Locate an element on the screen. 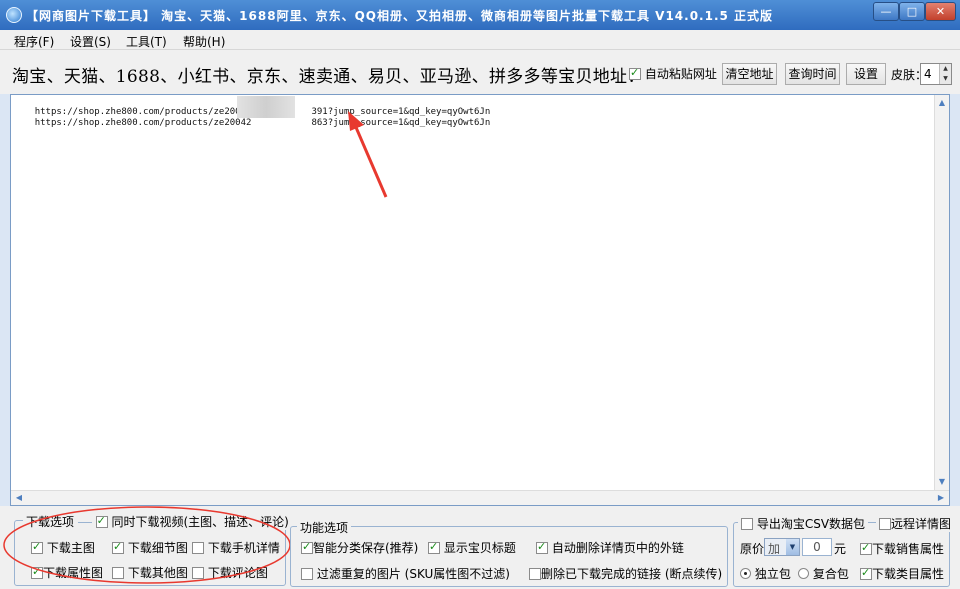 The width and height of the screenshot is (960, 589). smart-category-save-checkbox: 智能分类保存(推荐) is located at coordinates (359, 547).